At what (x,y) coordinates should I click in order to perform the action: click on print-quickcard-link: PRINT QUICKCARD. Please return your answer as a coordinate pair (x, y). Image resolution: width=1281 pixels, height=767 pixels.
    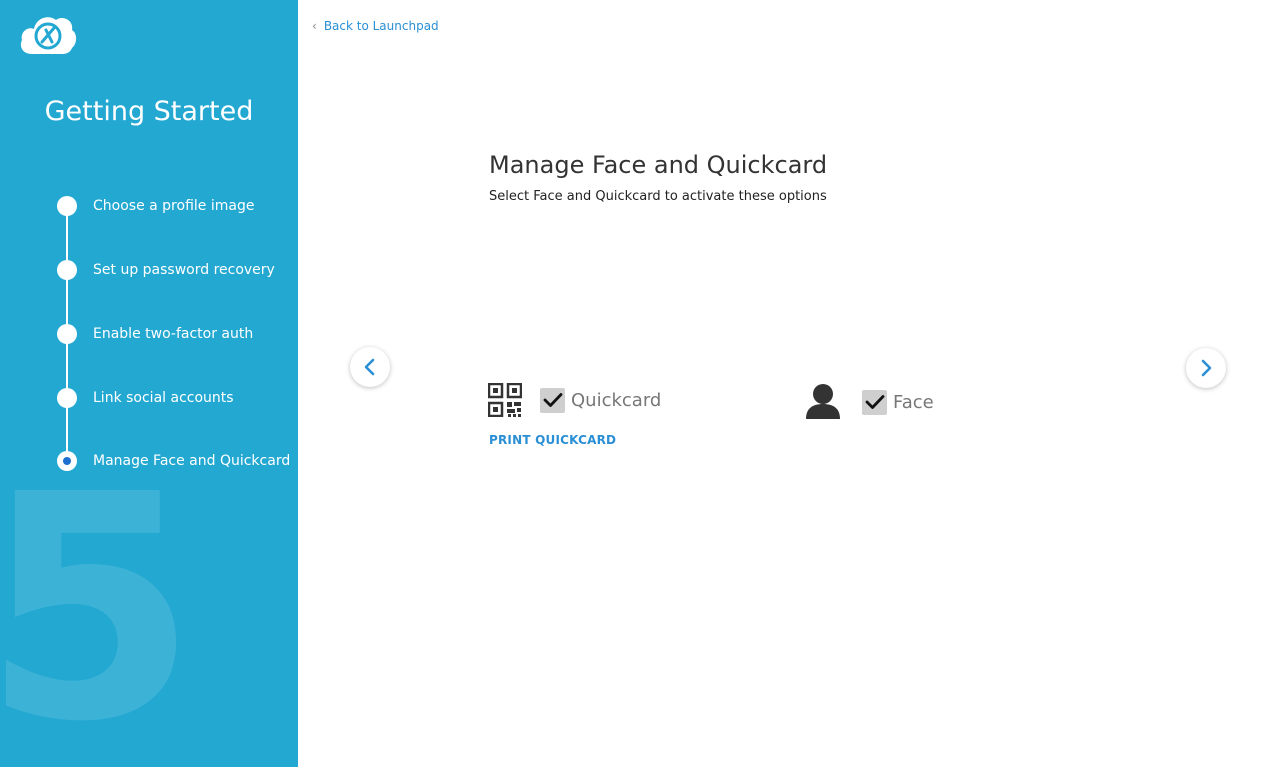
    Looking at the image, I should click on (552, 440).